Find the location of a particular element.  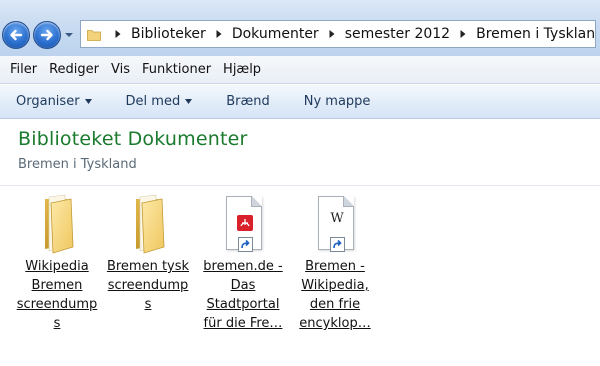

organize-label: Organiser is located at coordinates (48, 101).